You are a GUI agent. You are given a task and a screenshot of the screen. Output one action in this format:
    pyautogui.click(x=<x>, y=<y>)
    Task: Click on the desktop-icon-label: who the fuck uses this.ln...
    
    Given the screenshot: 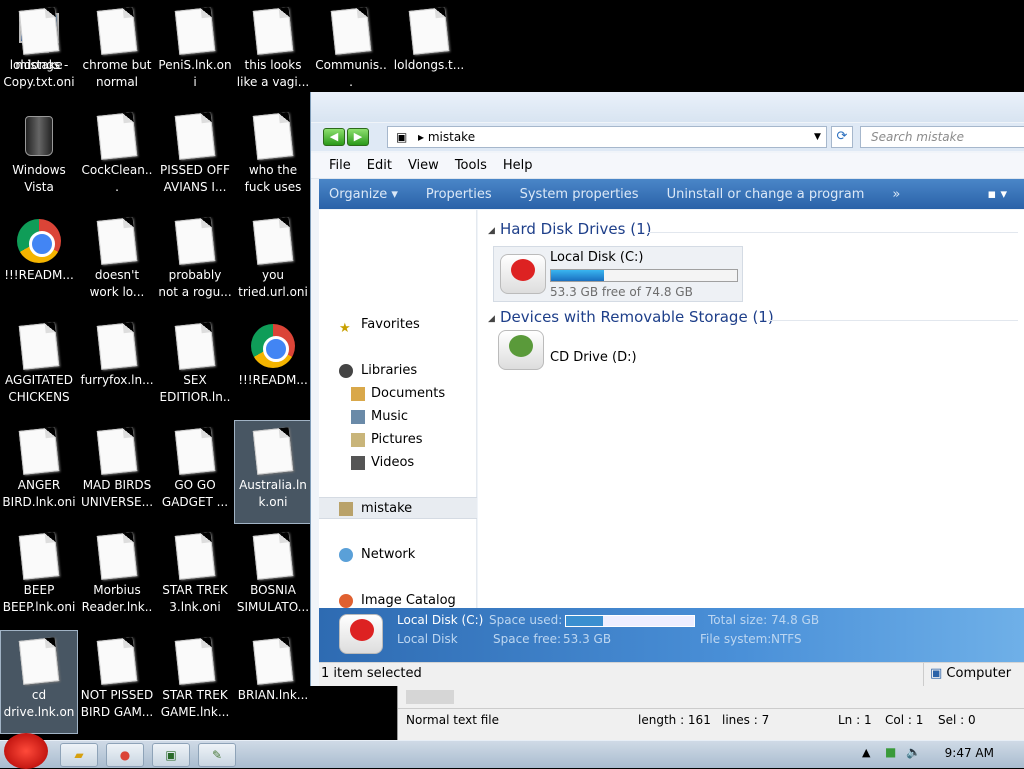 What is the action you would take?
    pyautogui.click(x=273, y=180)
    